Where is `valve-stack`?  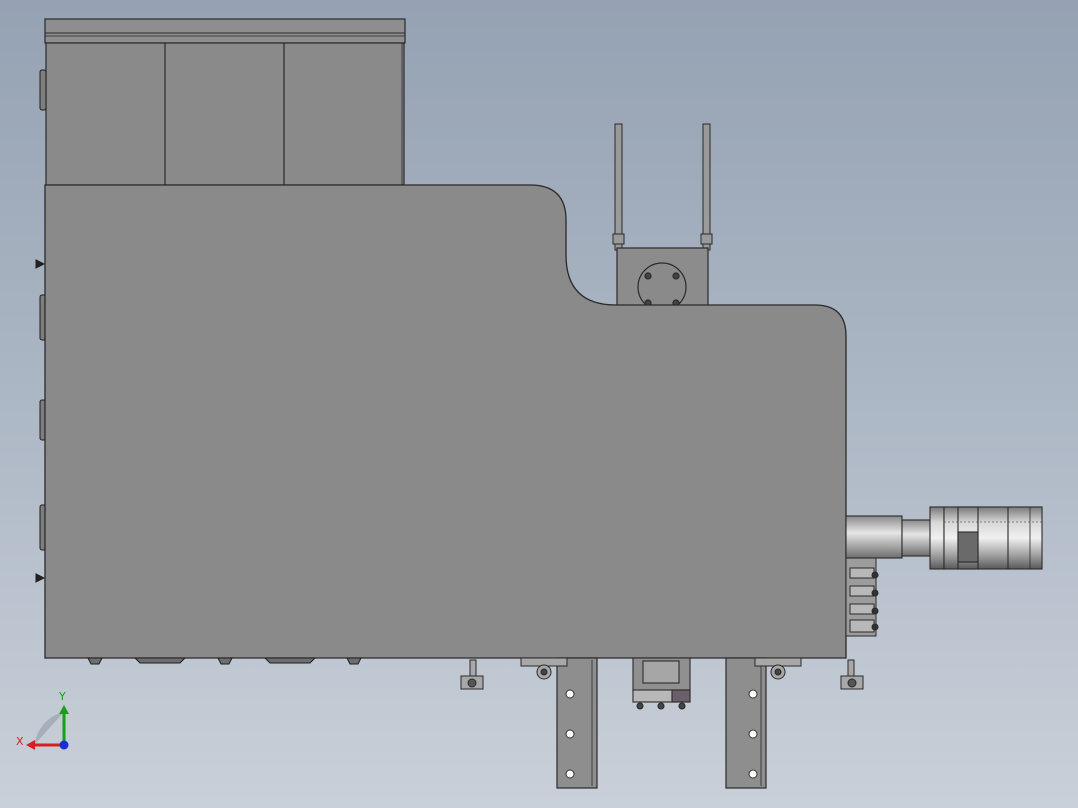 valve-stack is located at coordinates (862, 596).